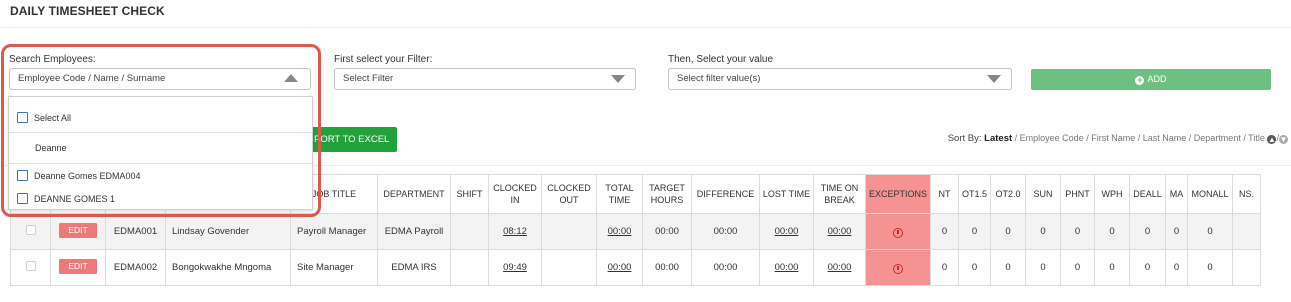 The width and height of the screenshot is (1291, 302). Describe the element at coordinates (964, 138) in the screenshot. I see `sort-prefix: Sort By:` at that location.